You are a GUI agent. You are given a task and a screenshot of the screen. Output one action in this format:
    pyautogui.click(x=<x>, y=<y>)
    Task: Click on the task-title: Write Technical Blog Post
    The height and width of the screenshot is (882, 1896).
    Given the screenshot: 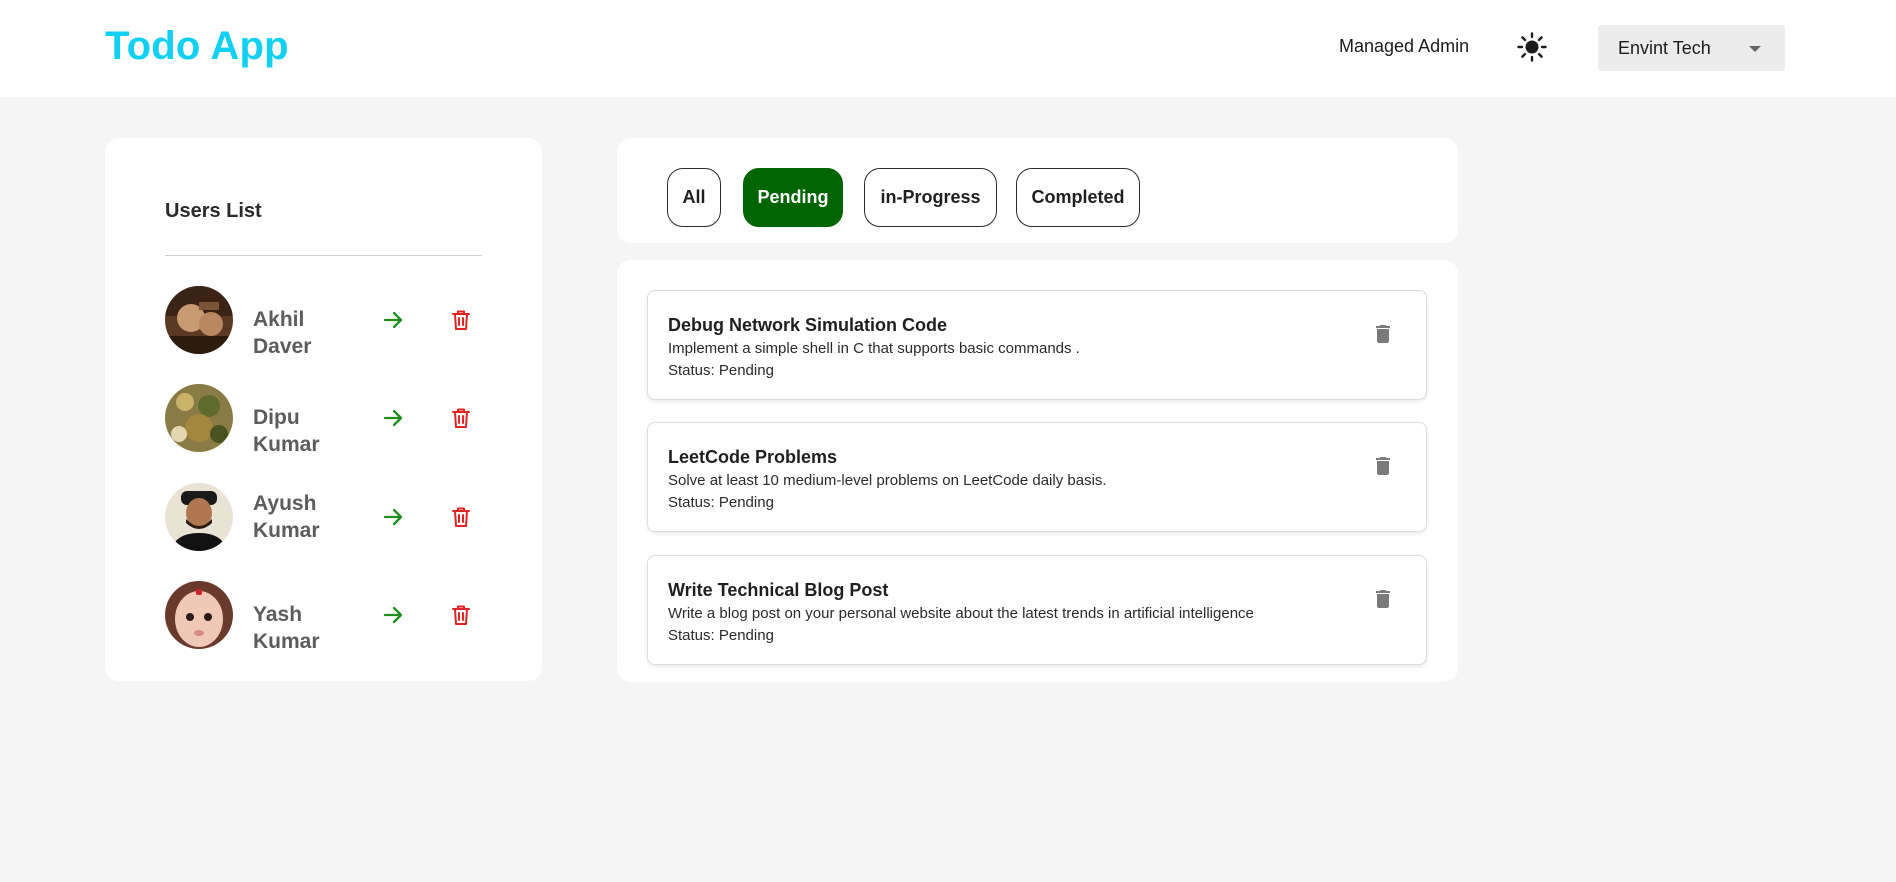 What is the action you would take?
    pyautogui.click(x=778, y=590)
    